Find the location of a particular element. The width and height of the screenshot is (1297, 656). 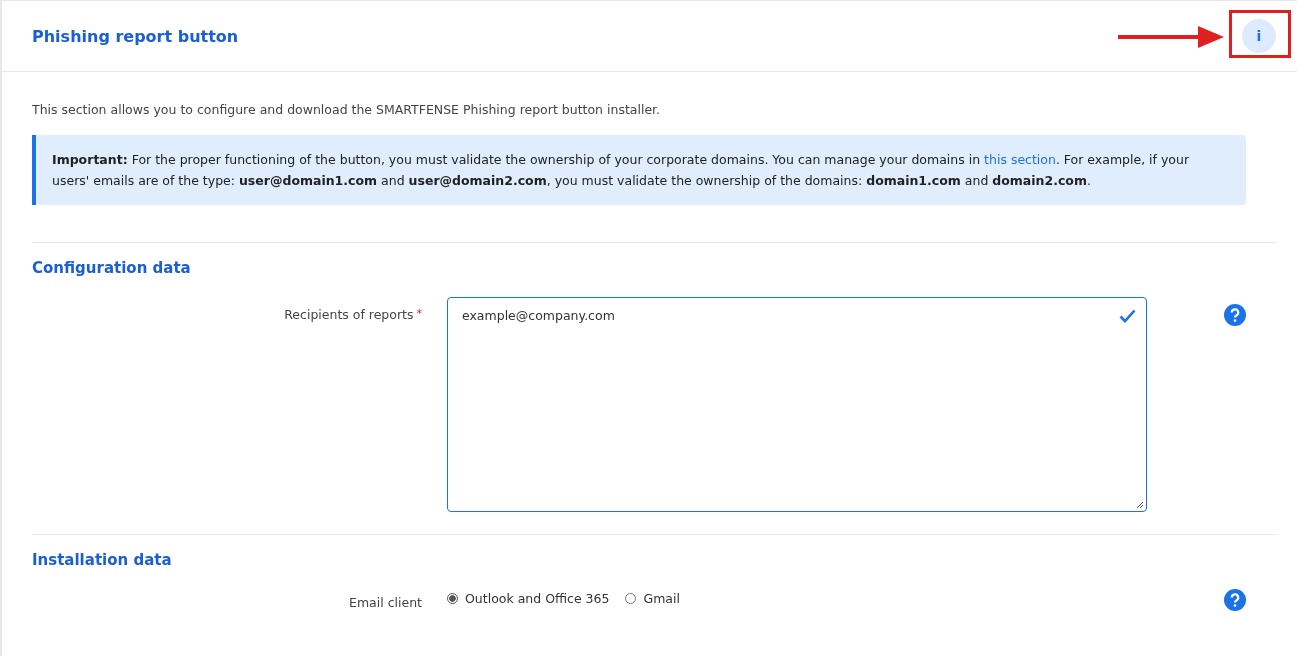

highlight-frame is located at coordinates (1260, 34).